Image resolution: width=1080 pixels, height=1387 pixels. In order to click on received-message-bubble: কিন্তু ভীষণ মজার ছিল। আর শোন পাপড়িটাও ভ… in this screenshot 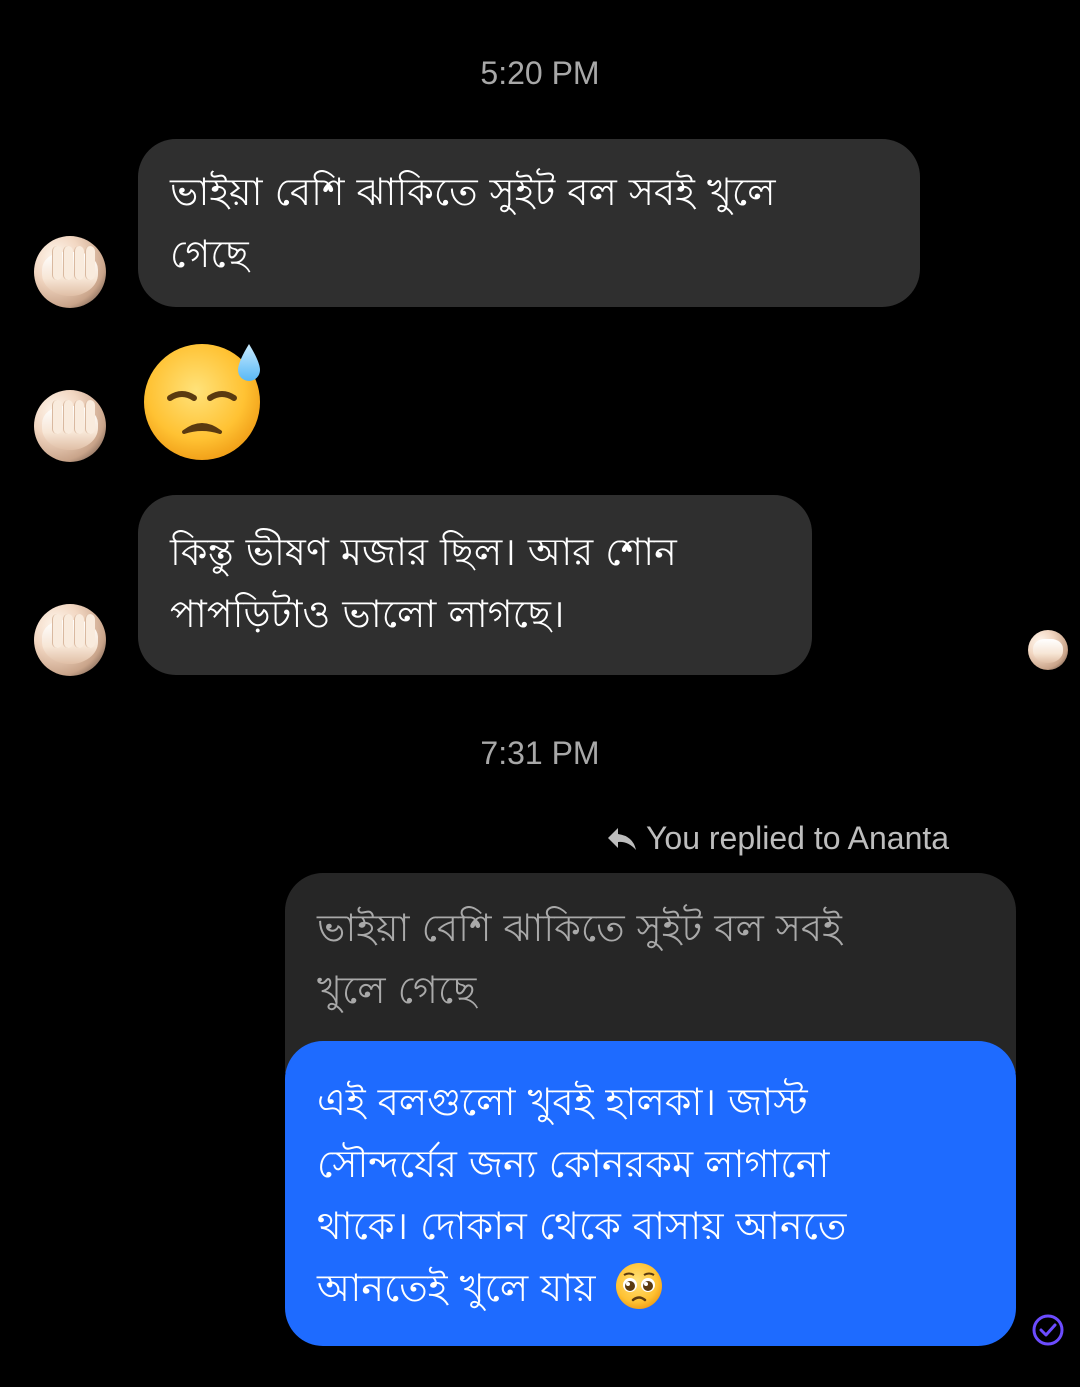, I will do `click(475, 585)`.